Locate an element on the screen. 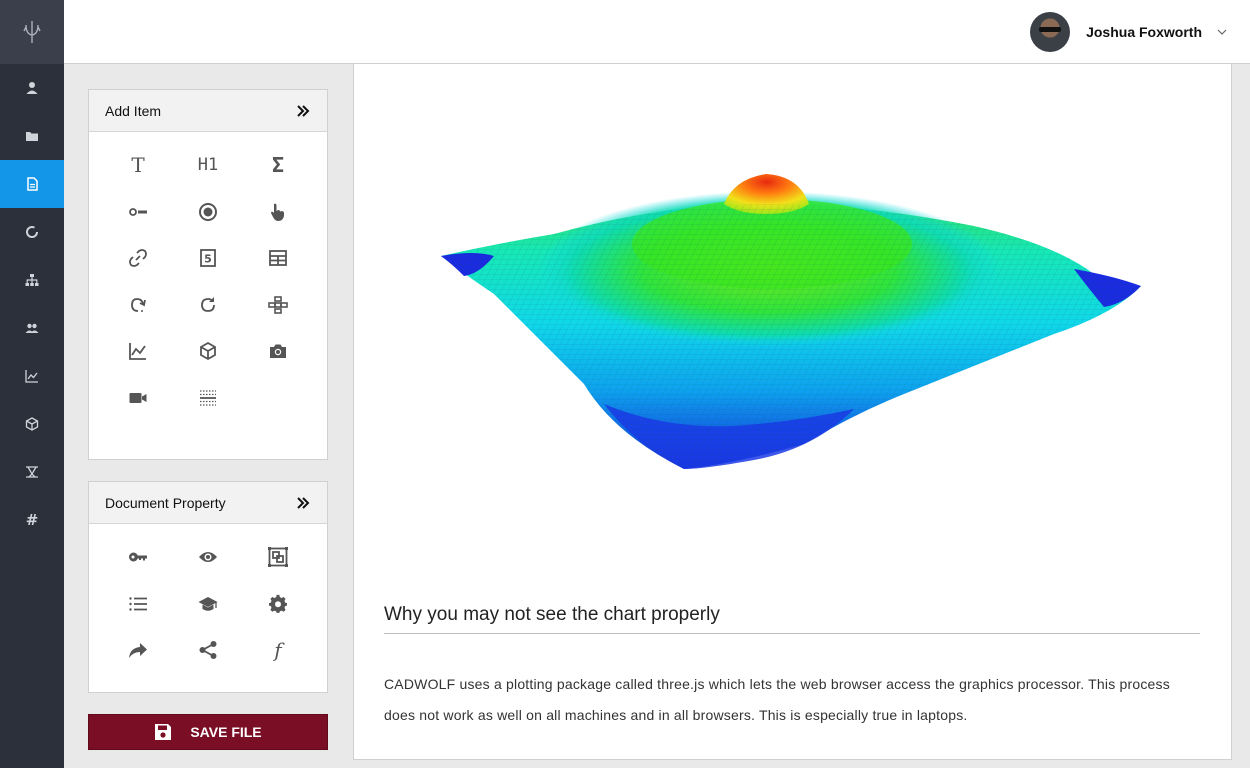  circle-icon is located at coordinates (32, 232).